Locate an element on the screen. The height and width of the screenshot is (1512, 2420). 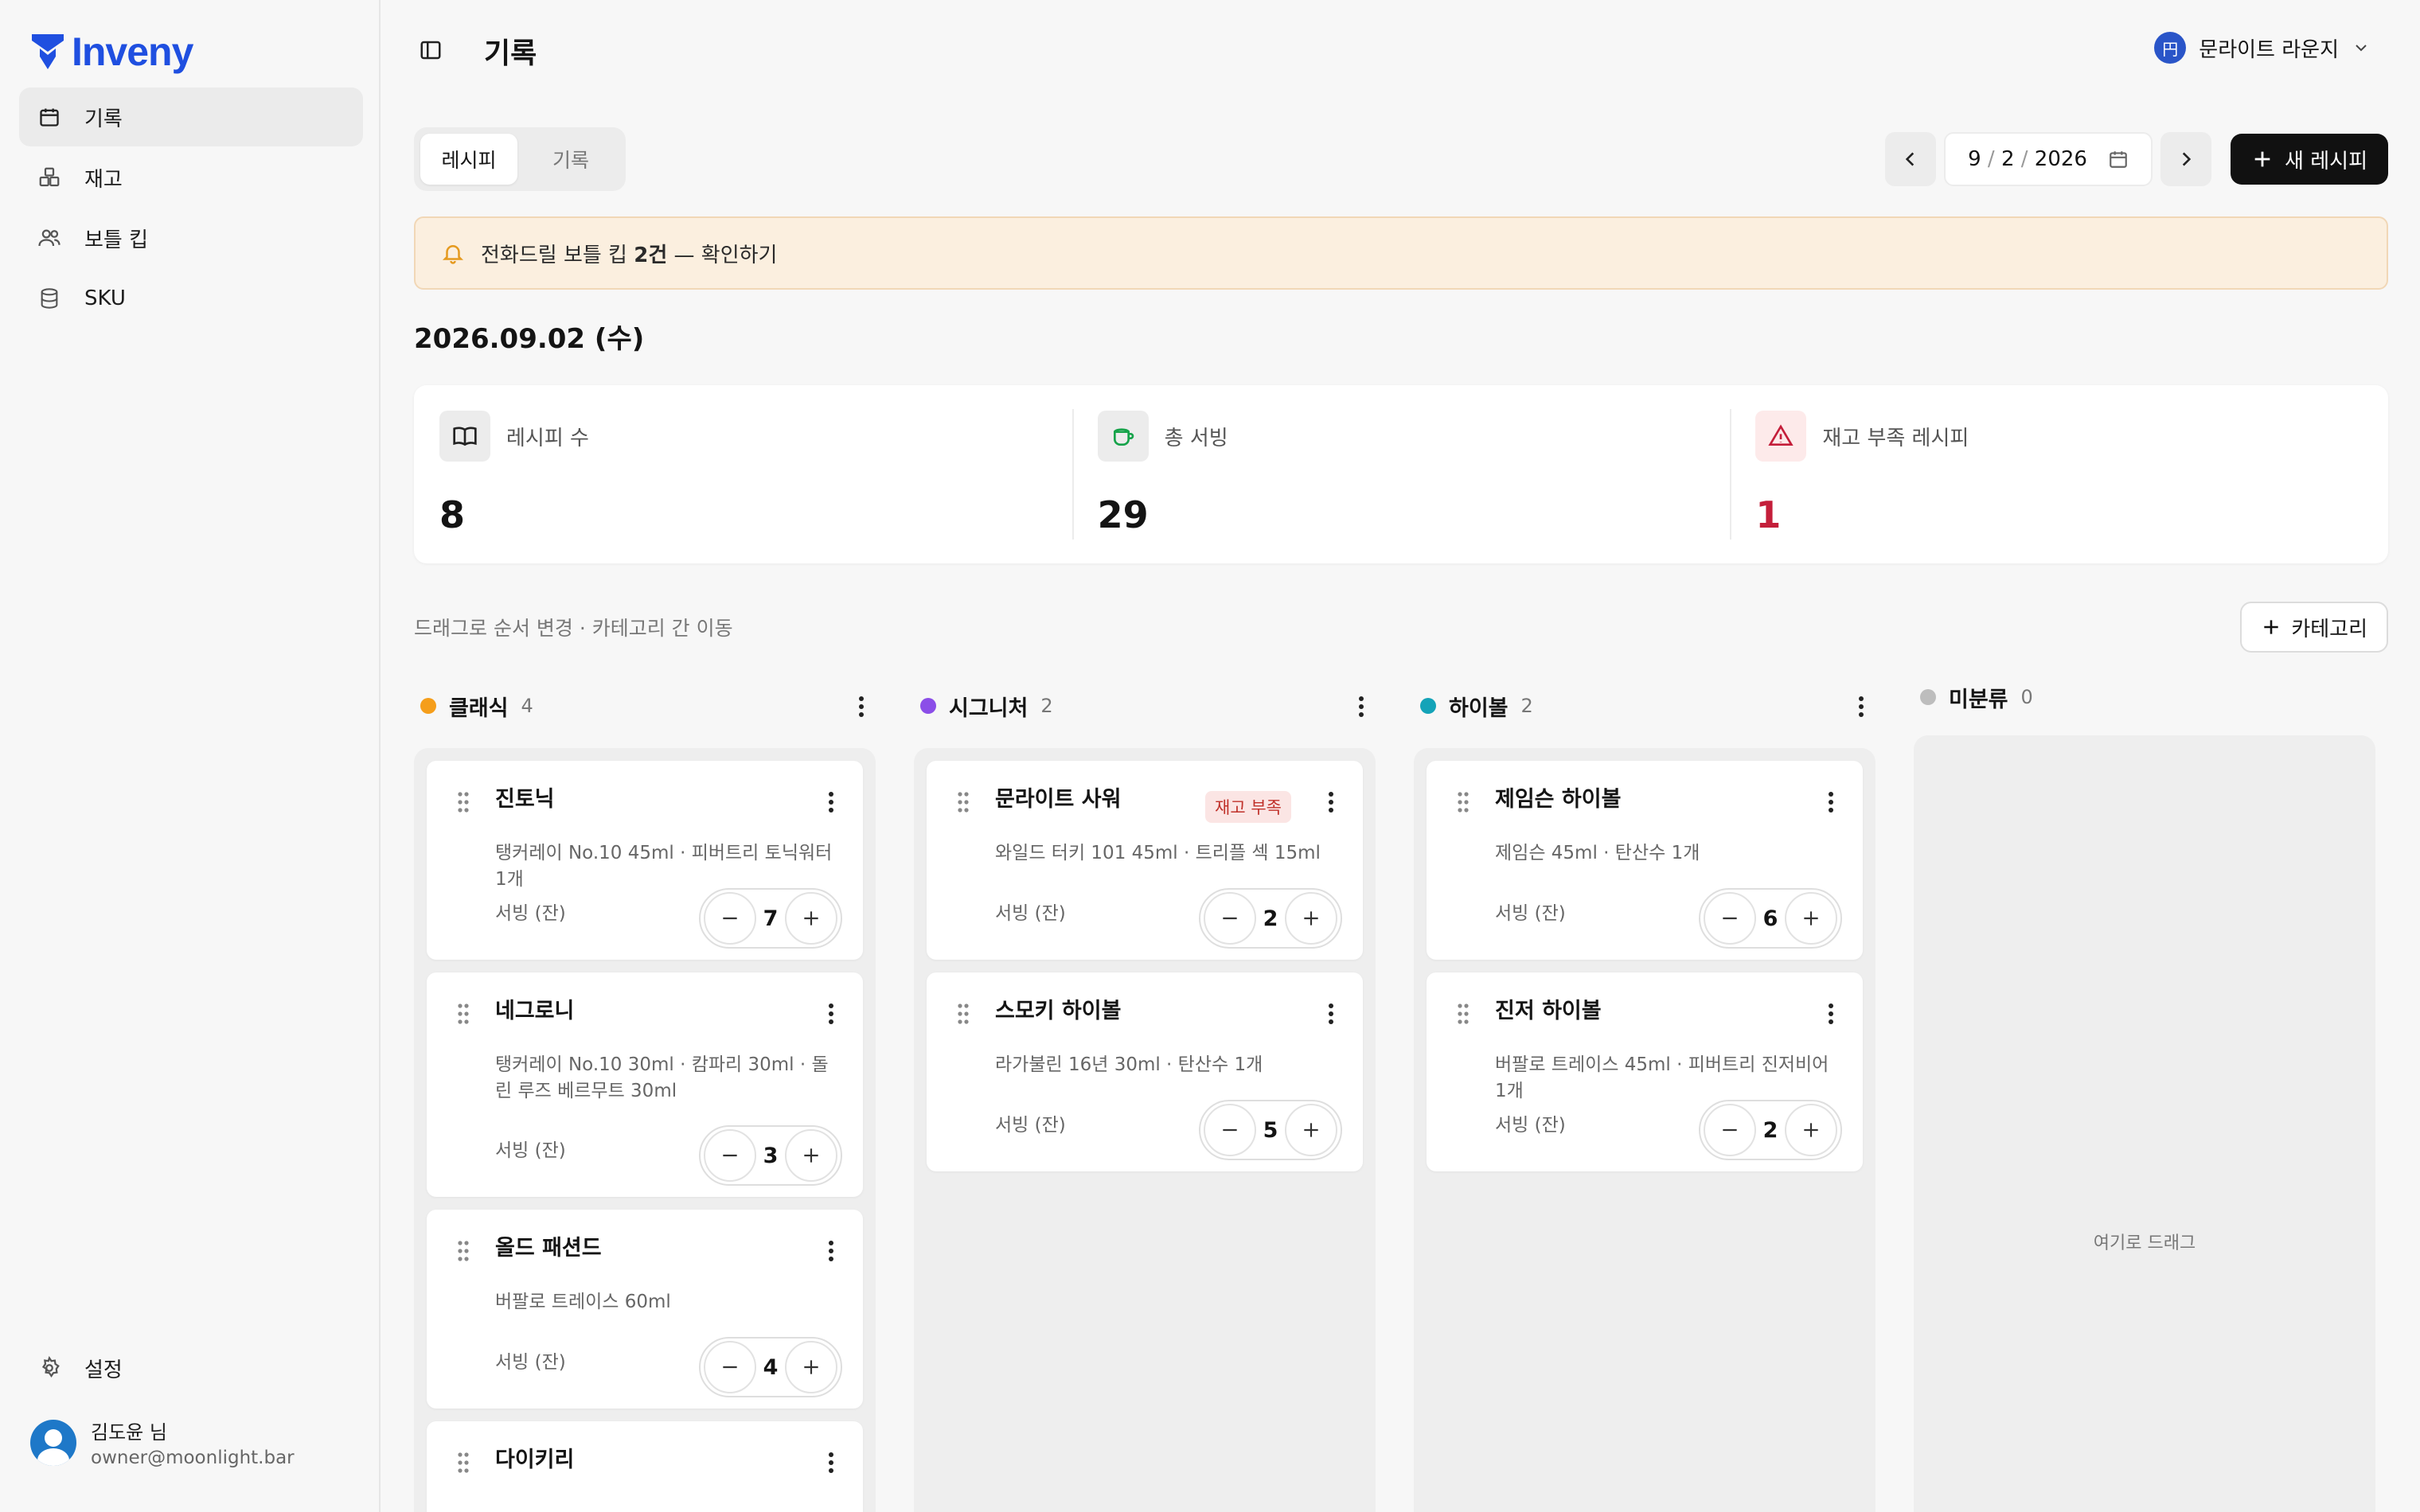
sidebar-item-settings: 설정 is located at coordinates (191, 1368).